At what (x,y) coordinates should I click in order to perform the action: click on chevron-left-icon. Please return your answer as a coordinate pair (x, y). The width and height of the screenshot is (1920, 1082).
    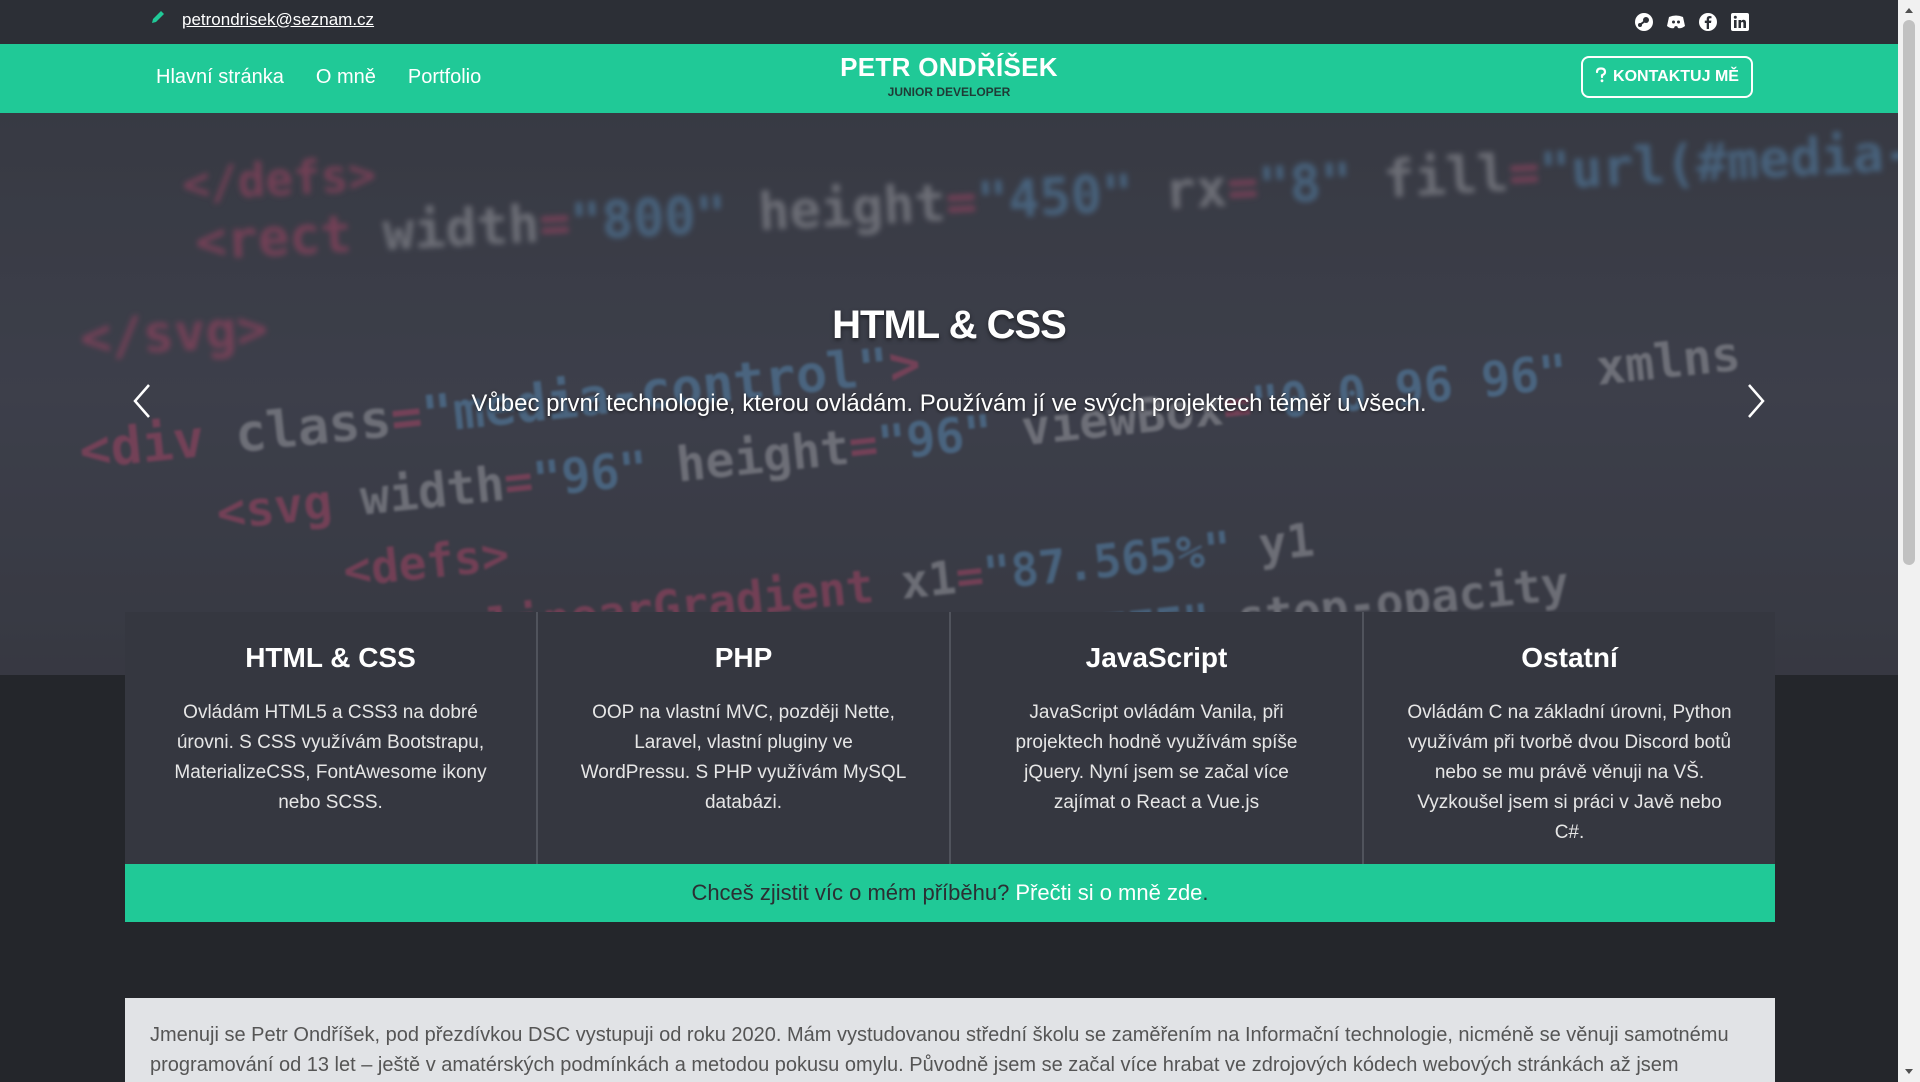
    Looking at the image, I should click on (142, 403).